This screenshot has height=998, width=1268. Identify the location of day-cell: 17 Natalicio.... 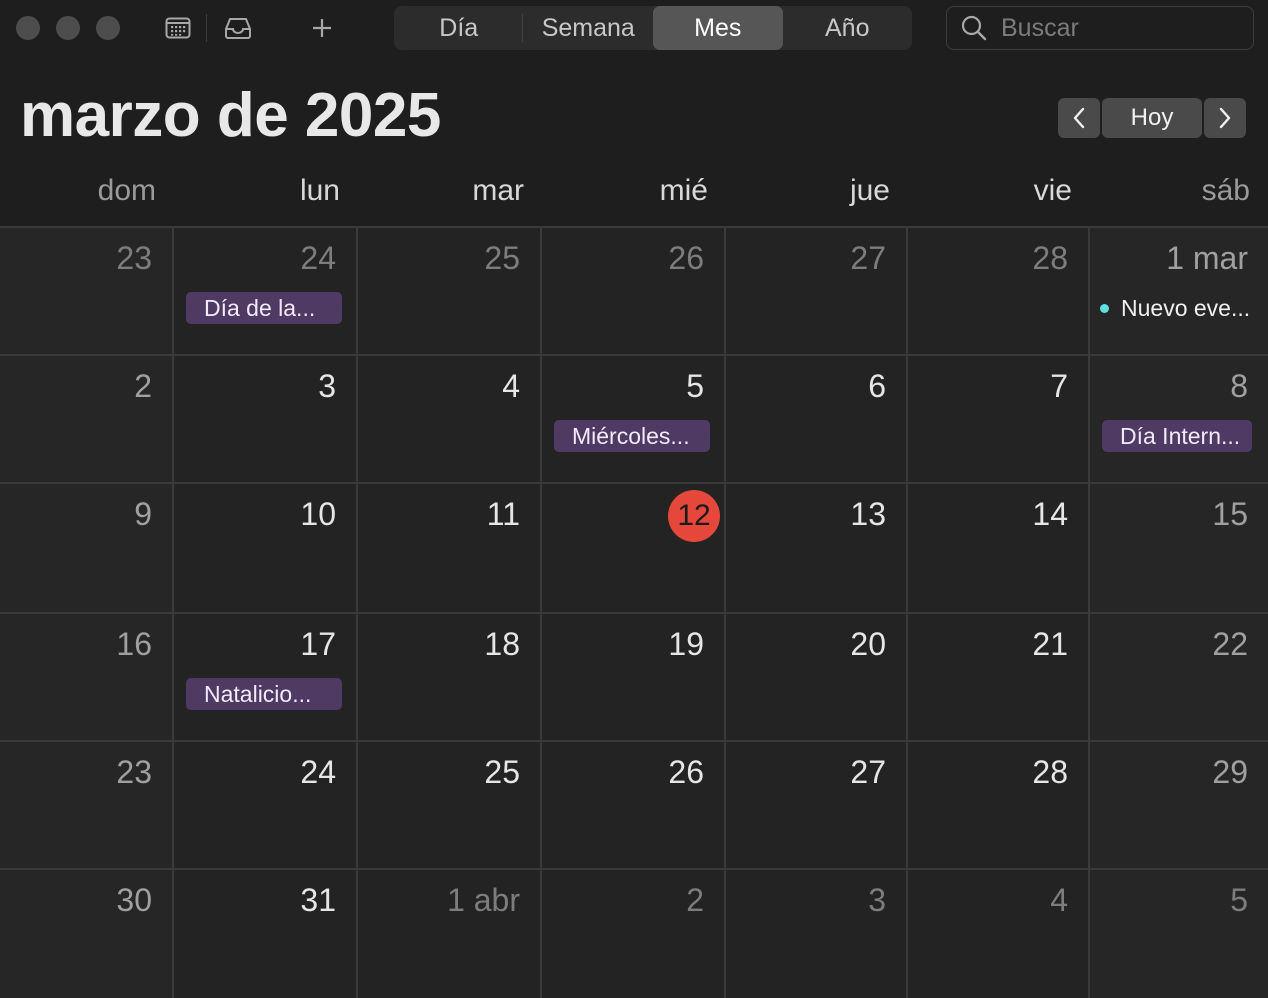
(266, 678).